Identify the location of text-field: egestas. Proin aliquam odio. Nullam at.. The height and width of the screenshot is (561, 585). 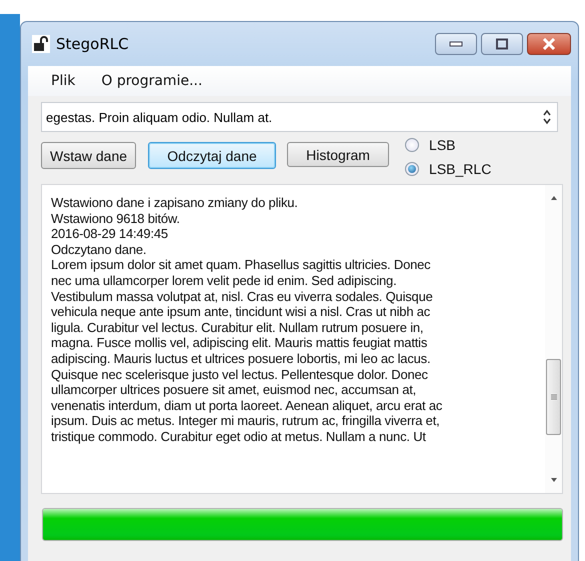
(299, 117).